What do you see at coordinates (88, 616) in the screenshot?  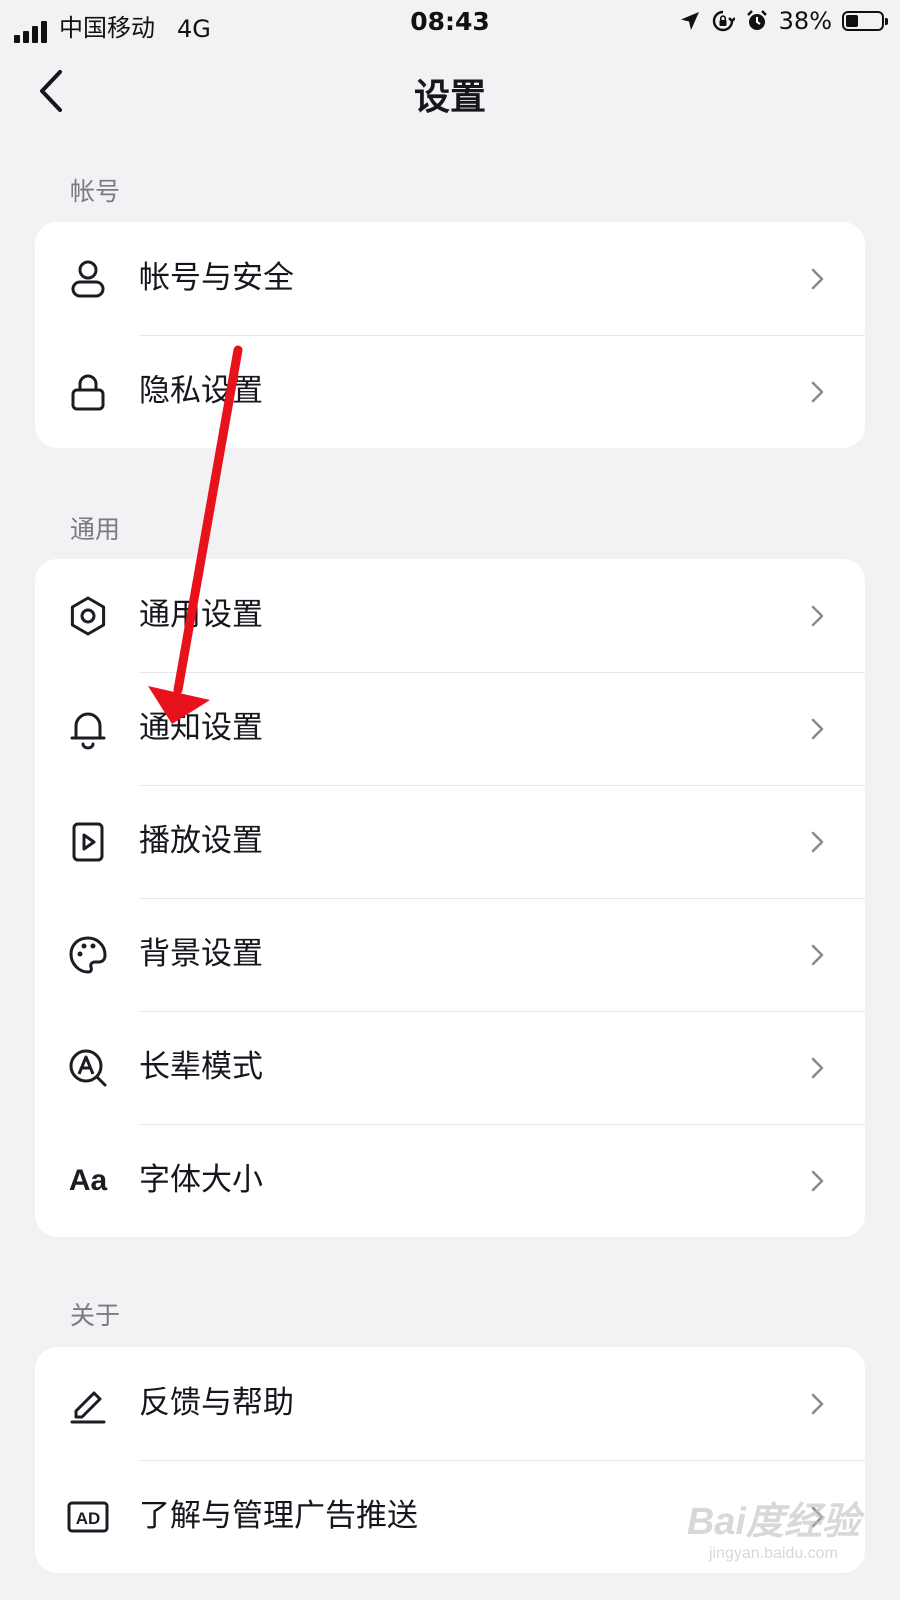 I see `gear-icon` at bounding box center [88, 616].